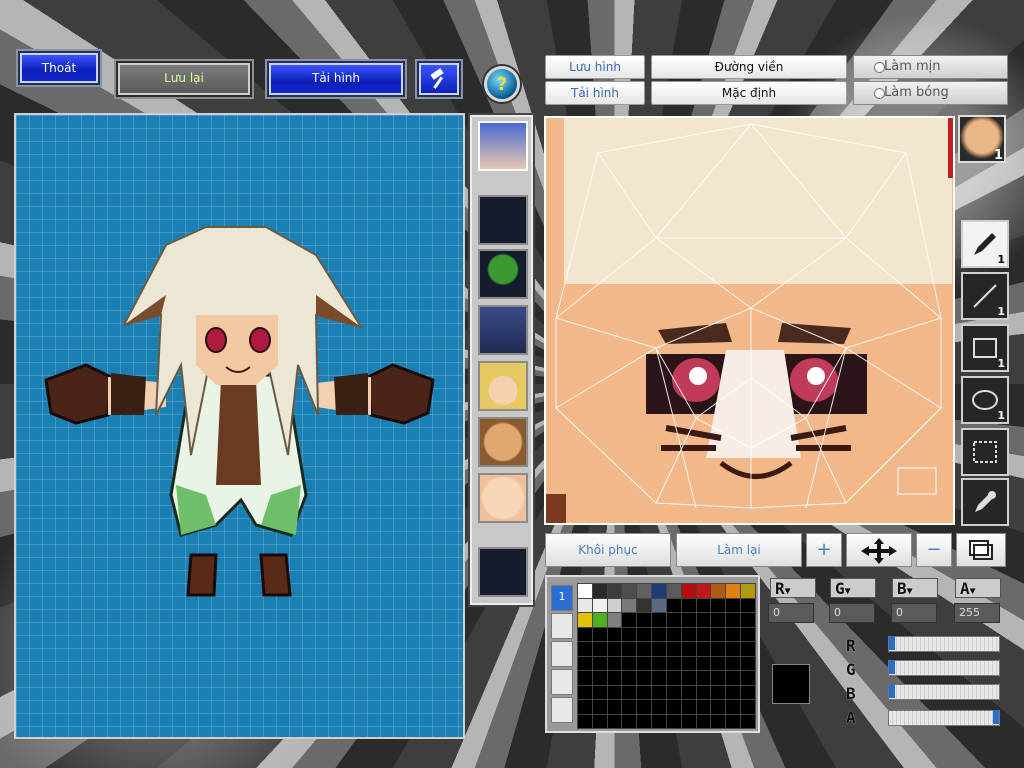  What do you see at coordinates (981, 550) in the screenshot?
I see `layers-button` at bounding box center [981, 550].